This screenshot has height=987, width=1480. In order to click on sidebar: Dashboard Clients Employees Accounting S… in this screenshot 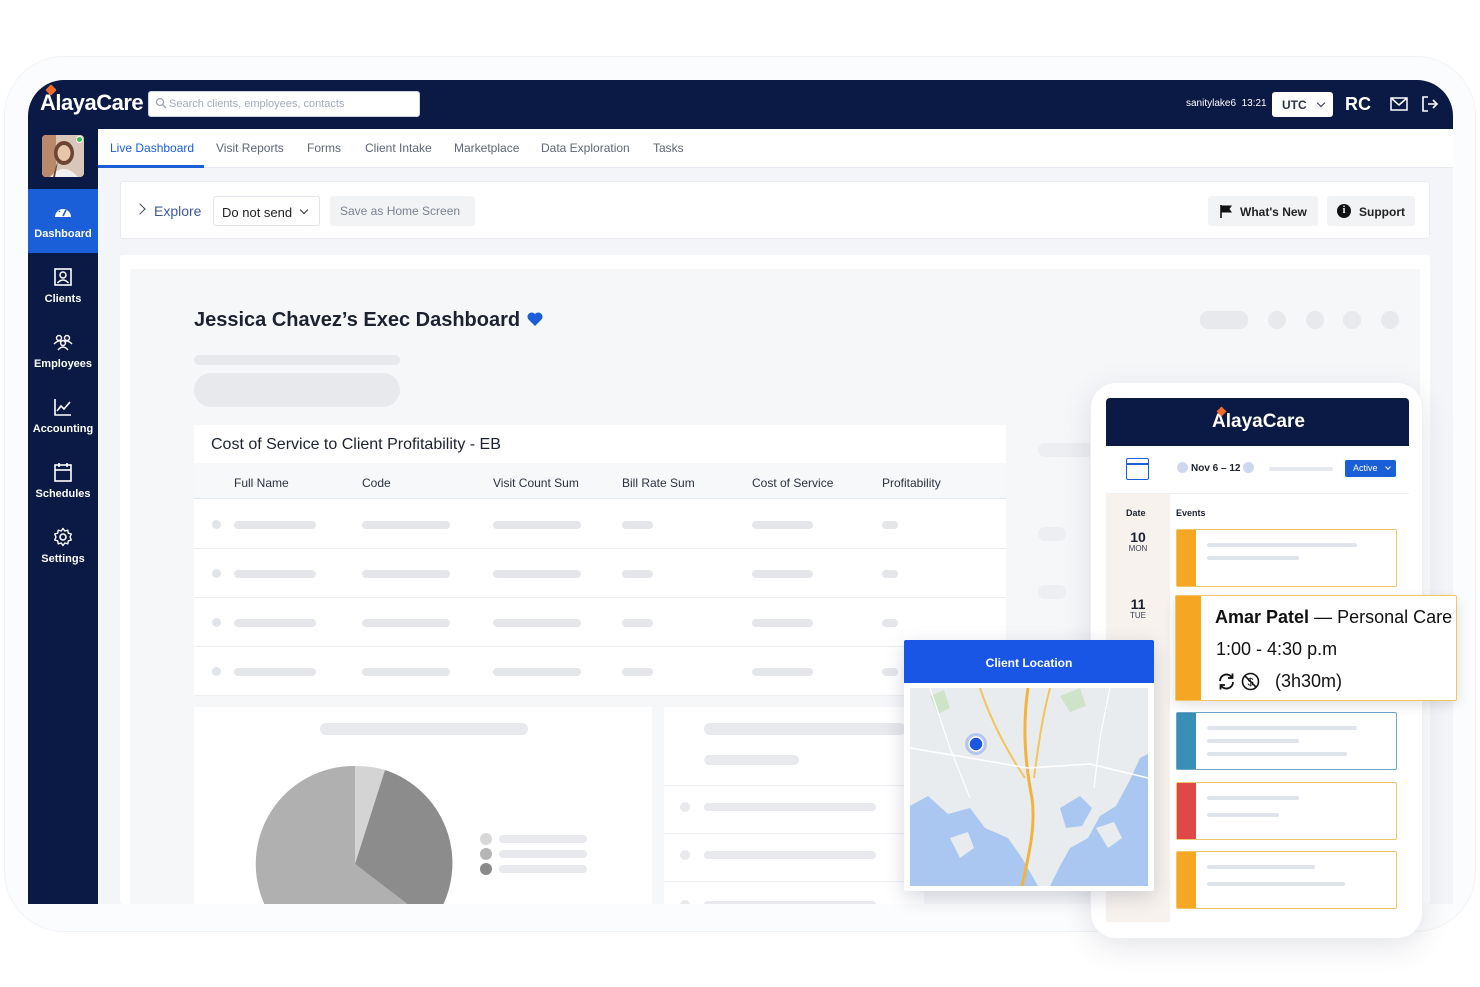, I will do `click(63, 516)`.